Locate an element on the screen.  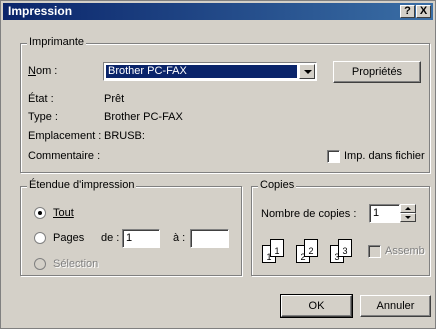
combo-dropdown-button is located at coordinates (307, 71).